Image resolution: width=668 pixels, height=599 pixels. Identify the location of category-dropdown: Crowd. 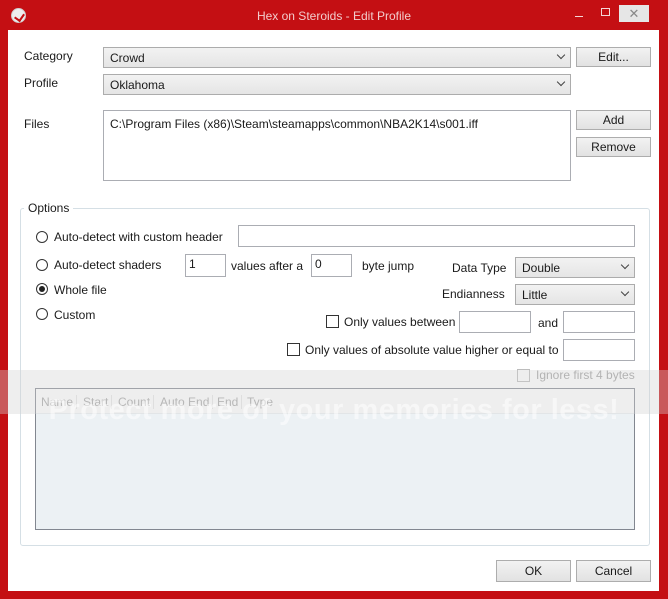
(337, 57).